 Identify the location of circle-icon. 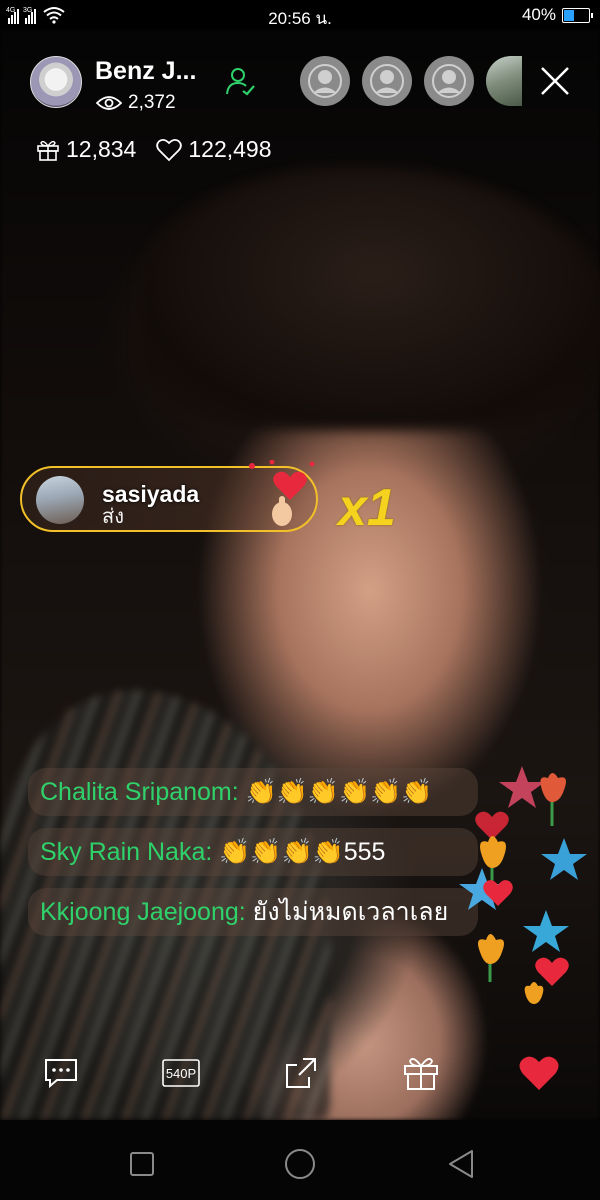
(300, 1164).